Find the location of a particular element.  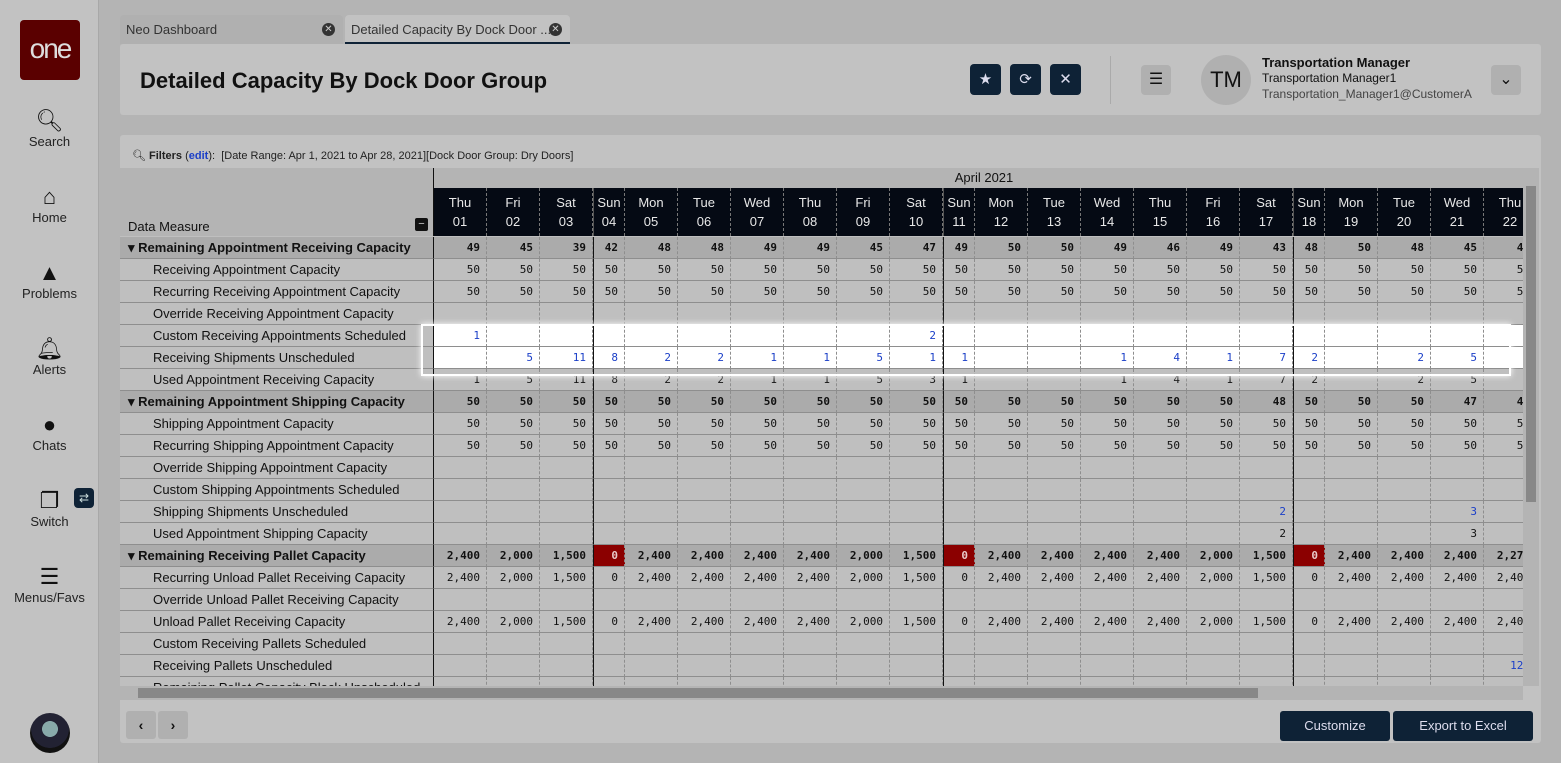

grid-cell: 7 is located at coordinates (1266, 358).